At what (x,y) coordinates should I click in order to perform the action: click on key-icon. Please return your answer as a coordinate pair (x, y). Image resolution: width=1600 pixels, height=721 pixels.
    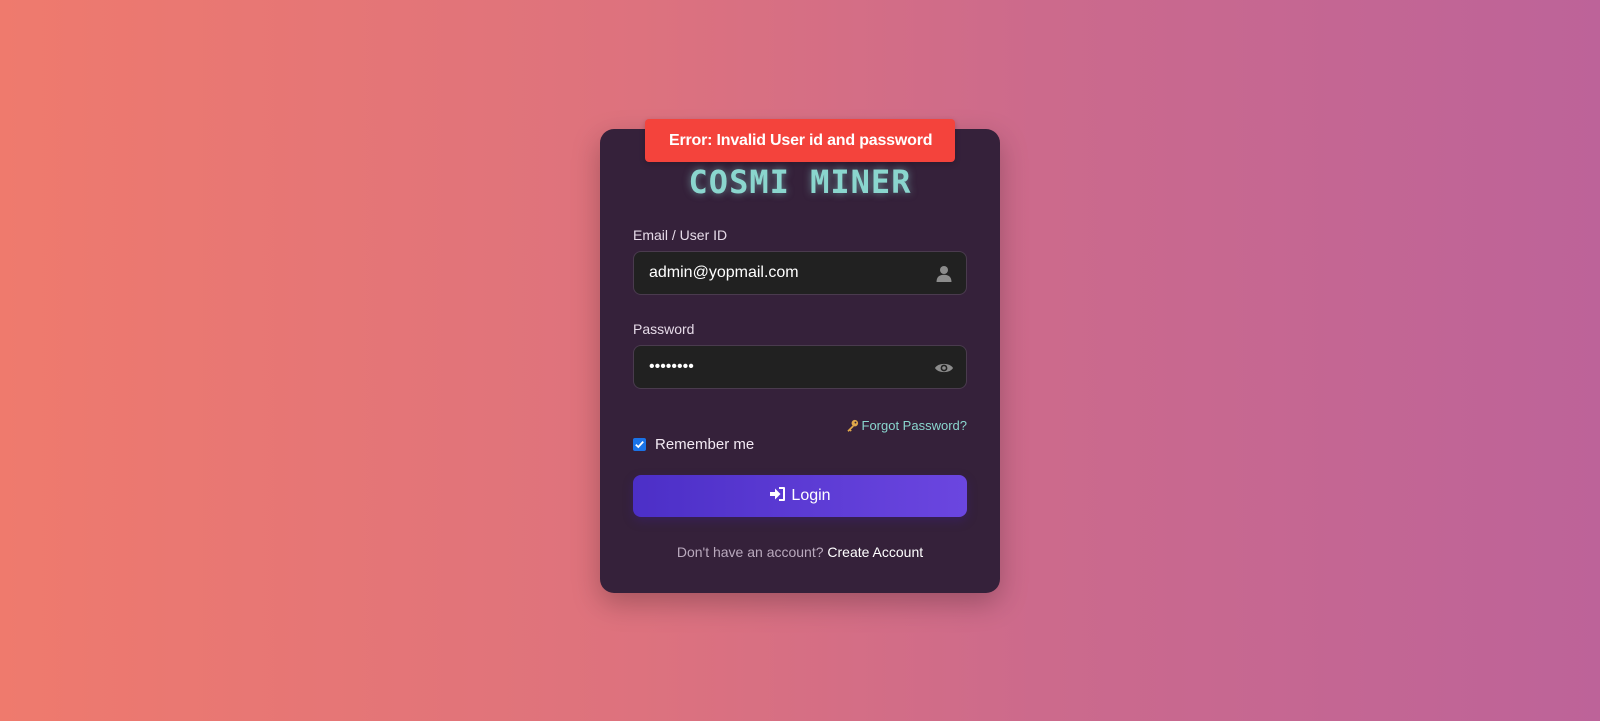
    Looking at the image, I should click on (852, 427).